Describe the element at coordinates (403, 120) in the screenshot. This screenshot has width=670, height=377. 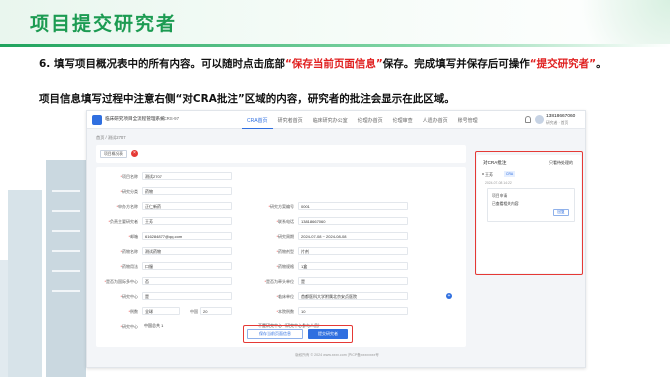
I see `nav-ethics-review: 伦理审查` at that location.